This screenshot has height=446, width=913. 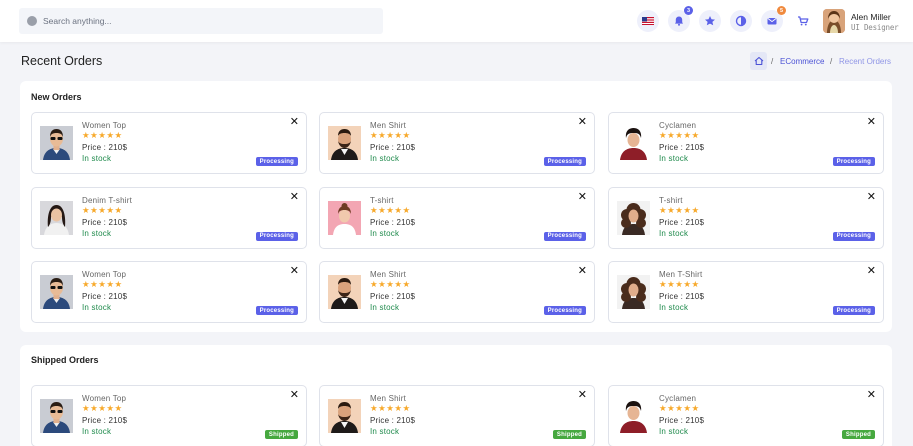 What do you see at coordinates (781, 10) in the screenshot?
I see `messages-badge: 5` at bounding box center [781, 10].